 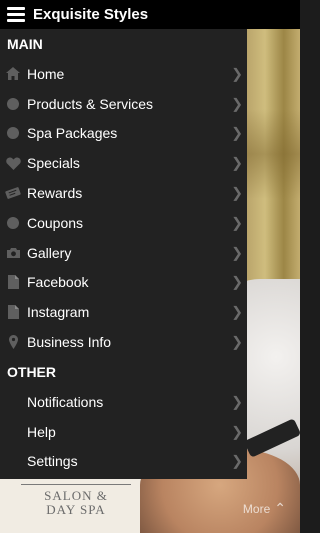 What do you see at coordinates (90, 103) in the screenshot?
I see `drawer-item-label: Products & Services` at bounding box center [90, 103].